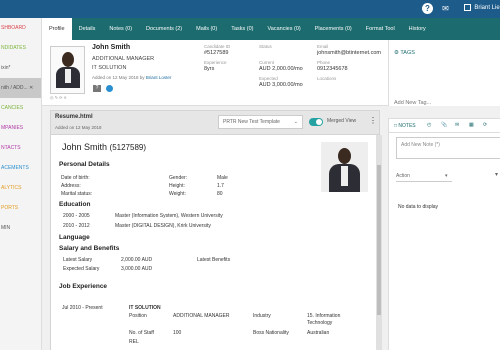  Describe the element at coordinates (342, 121) in the screenshot. I see `merged-view-label: Merged View` at that location.